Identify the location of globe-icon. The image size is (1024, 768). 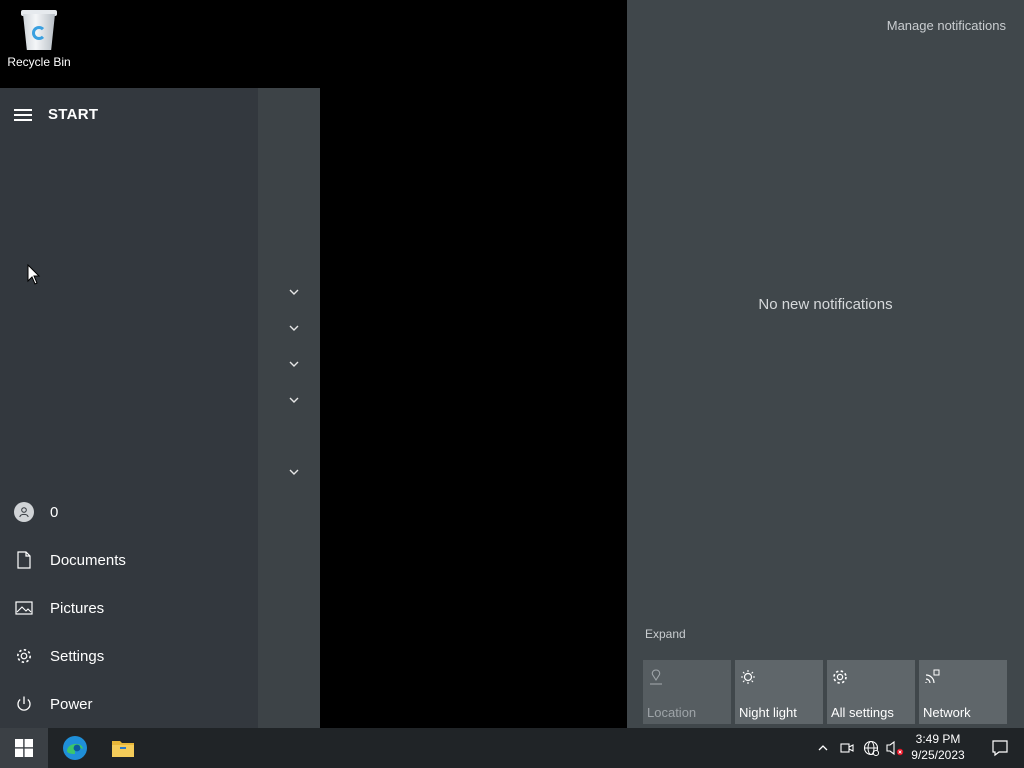
(871, 748).